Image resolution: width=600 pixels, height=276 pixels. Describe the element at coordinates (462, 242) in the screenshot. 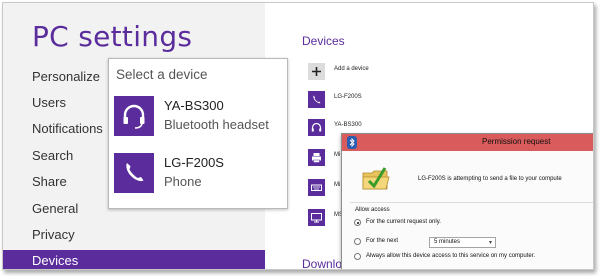

I see `duration-select: 5 minutes ▾` at that location.